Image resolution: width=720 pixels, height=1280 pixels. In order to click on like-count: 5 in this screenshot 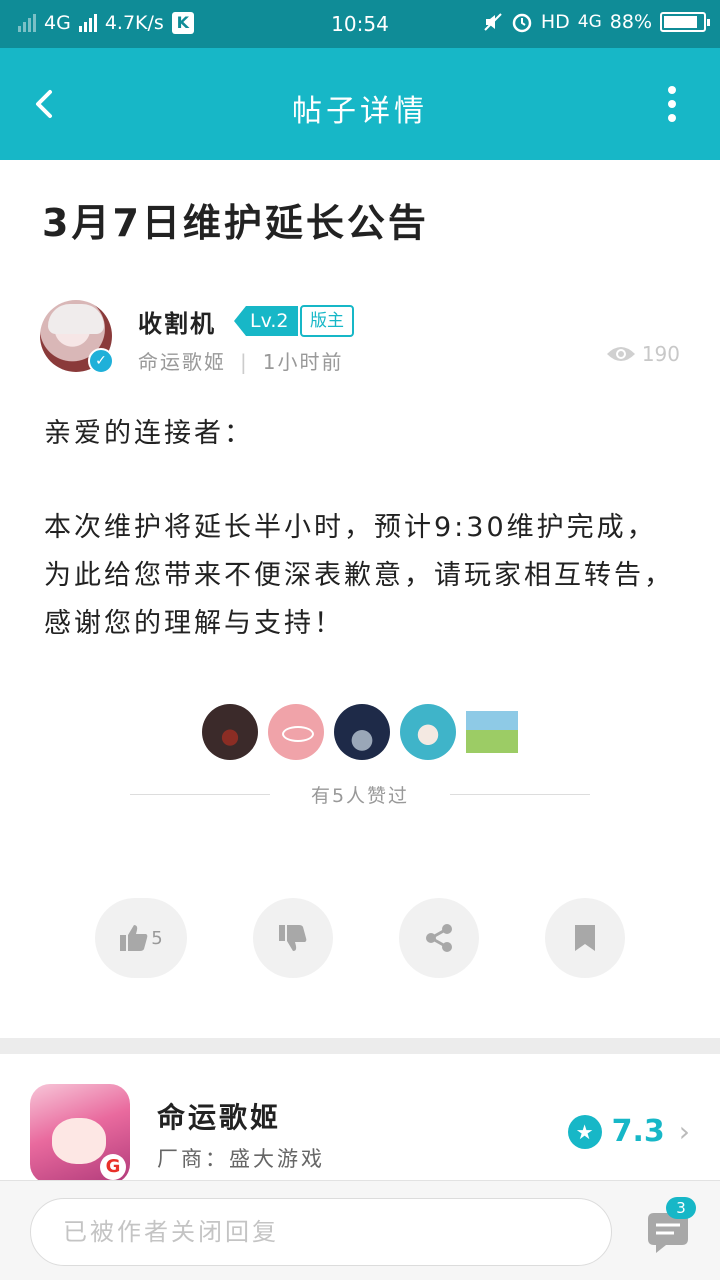, I will do `click(157, 938)`.